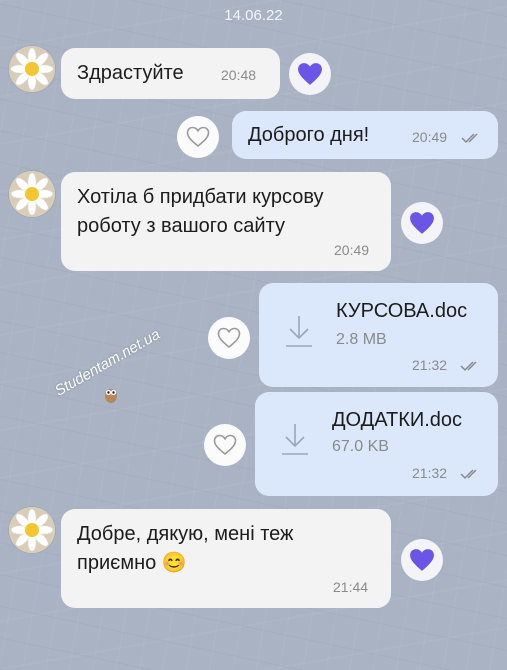  What do you see at coordinates (130, 73) in the screenshot?
I see `message-text: Здрастуйте` at bounding box center [130, 73].